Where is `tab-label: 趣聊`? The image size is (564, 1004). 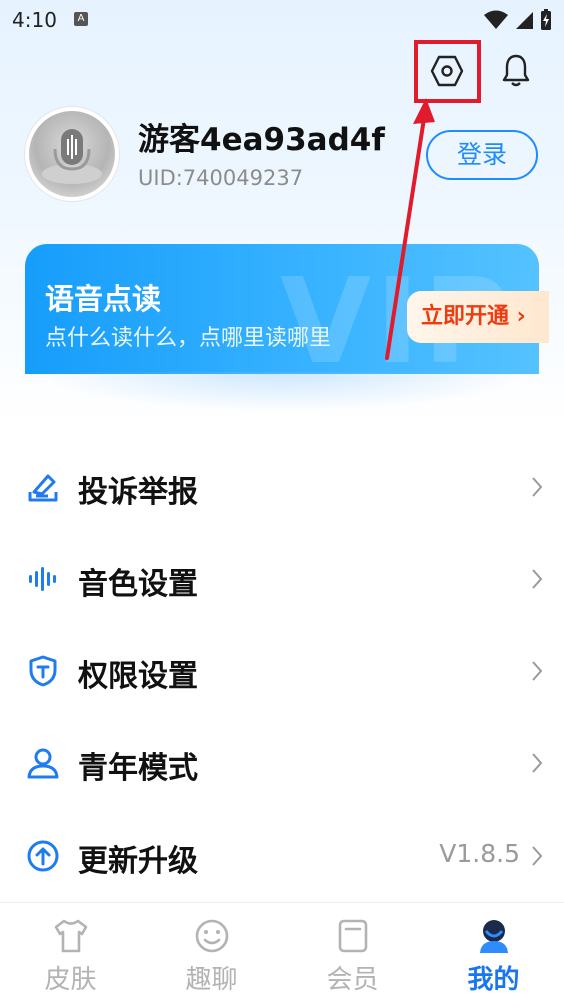
tab-label: 趣聊 is located at coordinates (211, 980).